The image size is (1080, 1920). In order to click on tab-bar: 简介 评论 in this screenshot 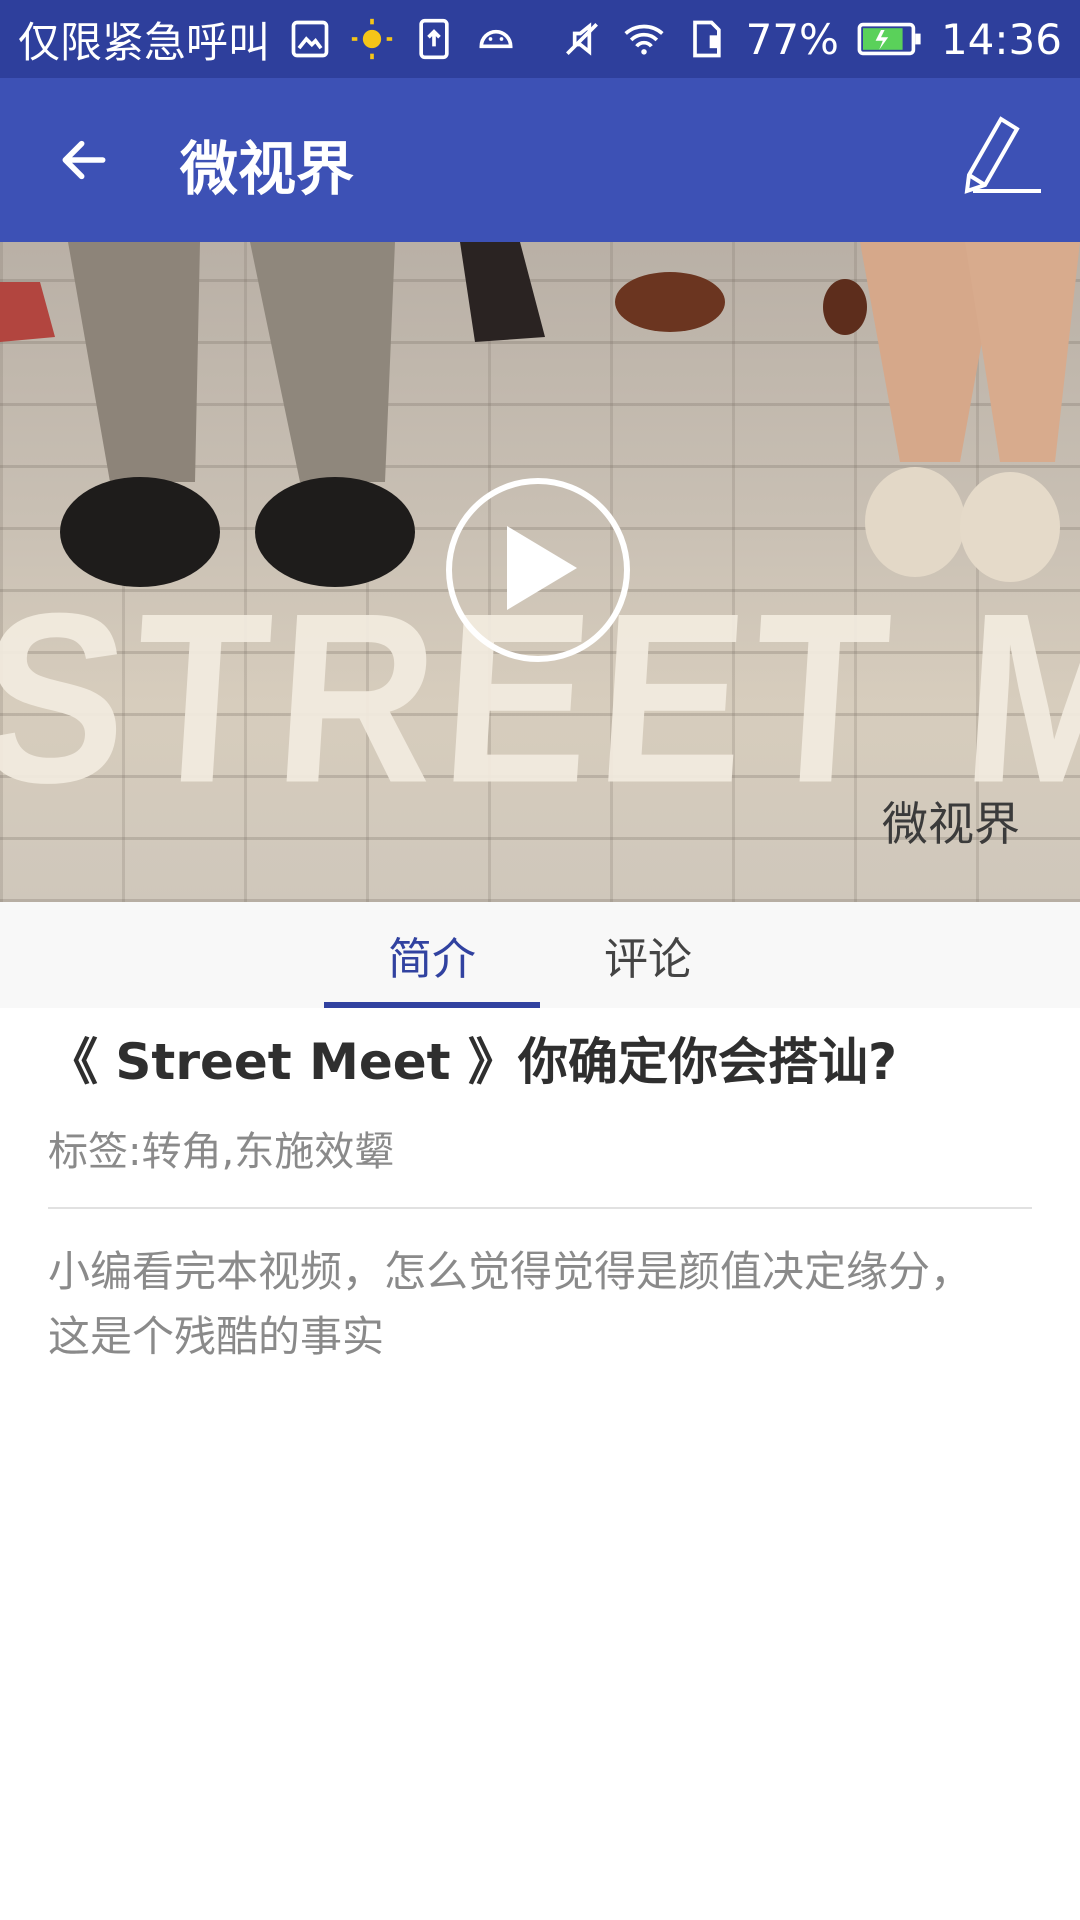, I will do `click(540, 955)`.